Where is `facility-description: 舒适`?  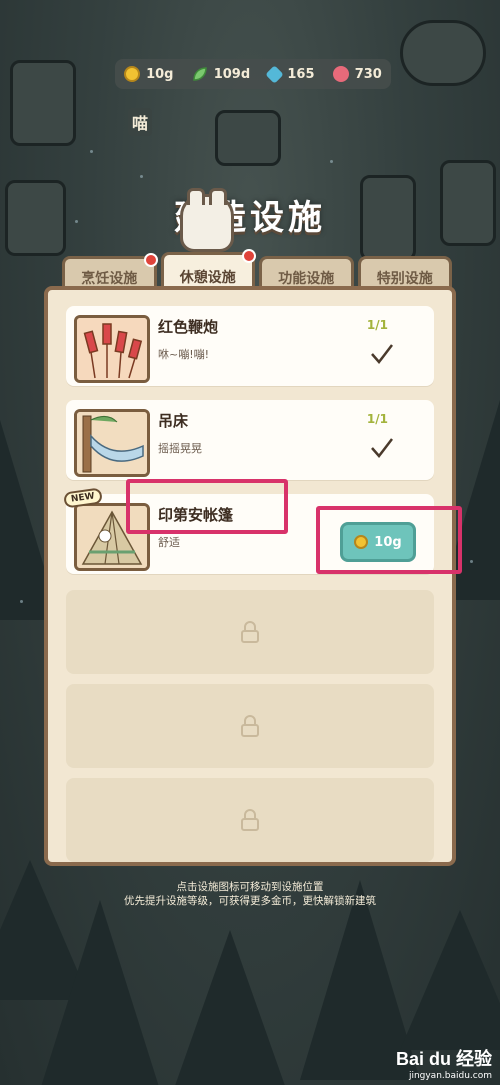
facility-description: 舒适 is located at coordinates (169, 542).